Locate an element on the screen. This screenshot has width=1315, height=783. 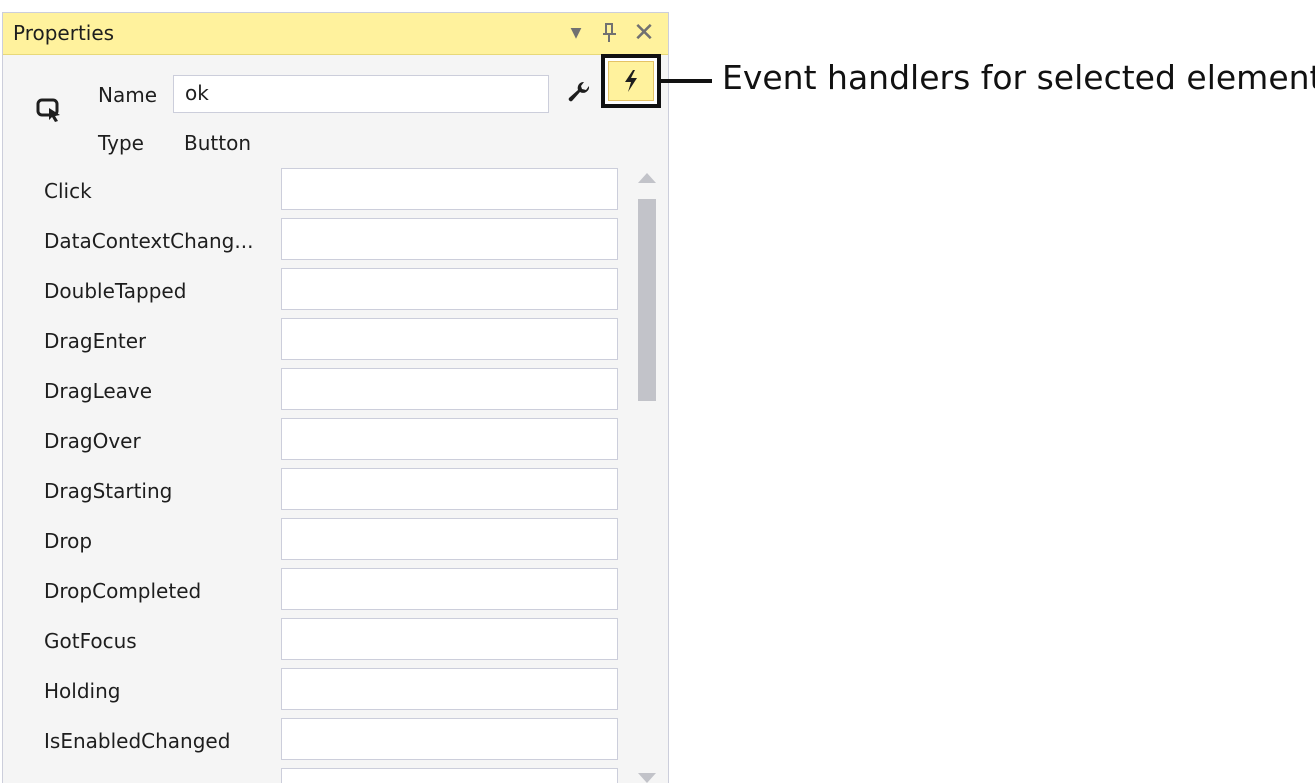
type-label: Type is located at coordinates (121, 143).